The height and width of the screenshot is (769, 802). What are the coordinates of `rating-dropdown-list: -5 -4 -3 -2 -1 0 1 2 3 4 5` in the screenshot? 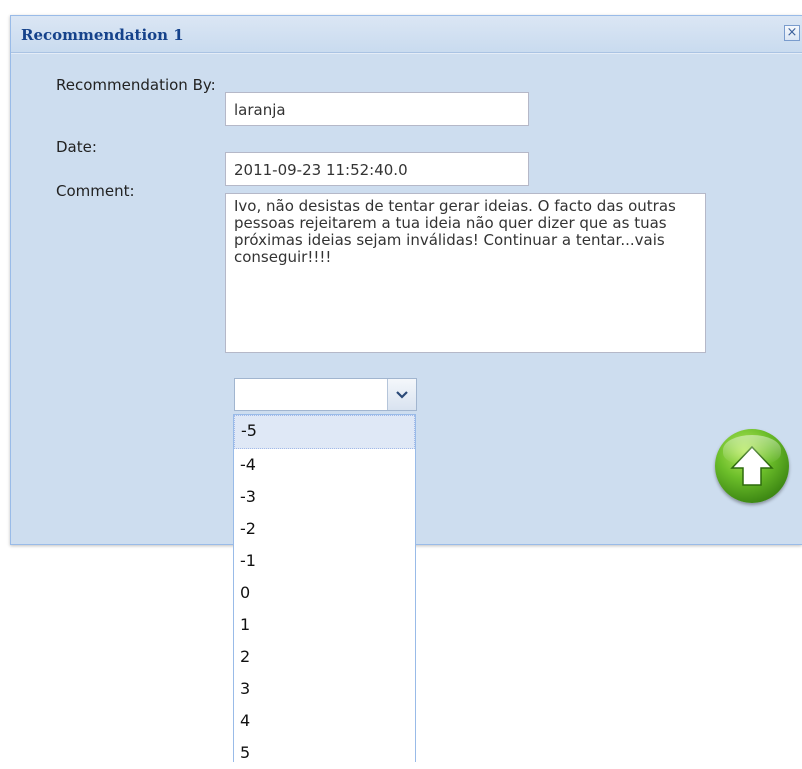 It's located at (324, 588).